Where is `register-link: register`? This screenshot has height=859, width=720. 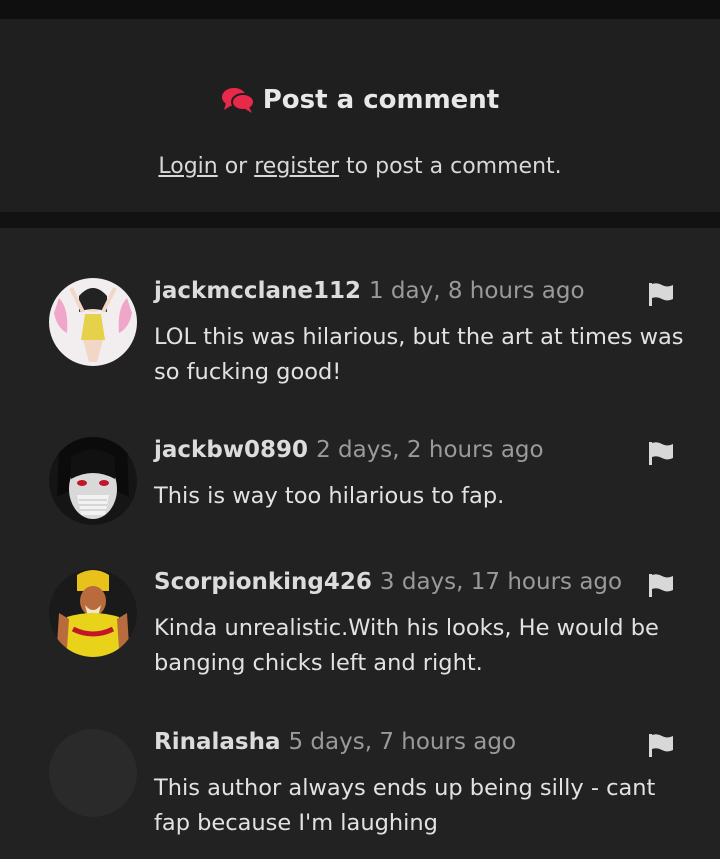 register-link: register is located at coordinates (296, 166).